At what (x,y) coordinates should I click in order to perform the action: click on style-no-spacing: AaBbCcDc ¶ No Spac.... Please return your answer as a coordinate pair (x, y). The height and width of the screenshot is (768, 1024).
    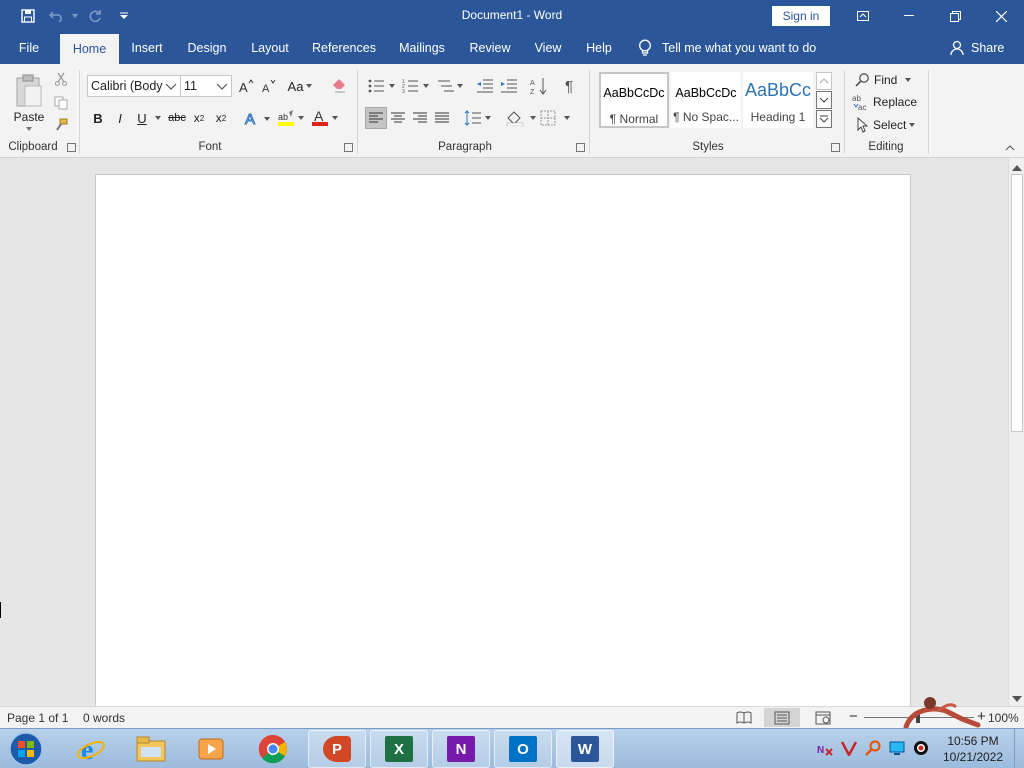
    Looking at the image, I should click on (706, 100).